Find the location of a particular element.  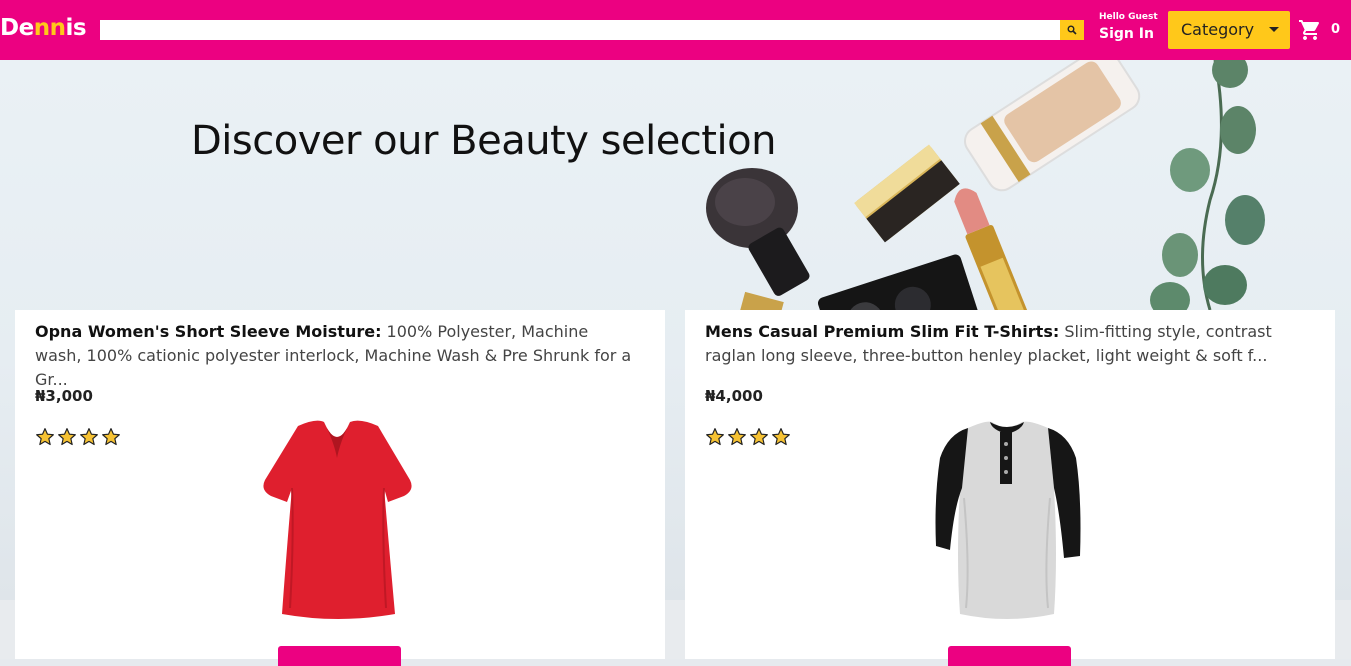

category-label: Category is located at coordinates (1218, 29).